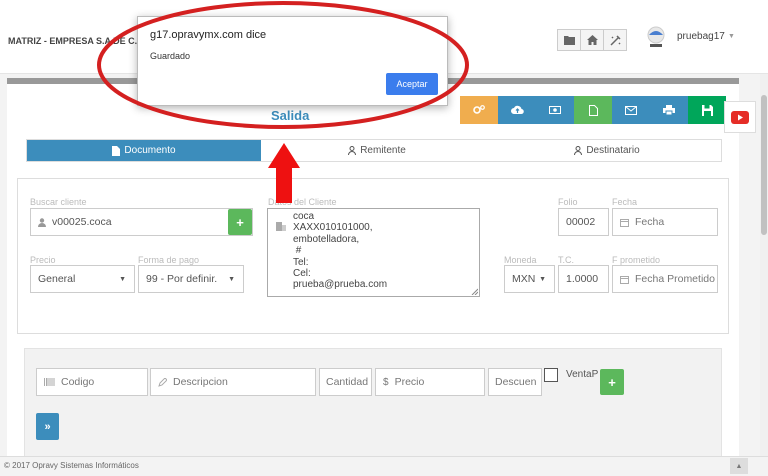 Image resolution: width=768 pixels, height=476 pixels. I want to click on tab-label: Remitente, so click(383, 150).